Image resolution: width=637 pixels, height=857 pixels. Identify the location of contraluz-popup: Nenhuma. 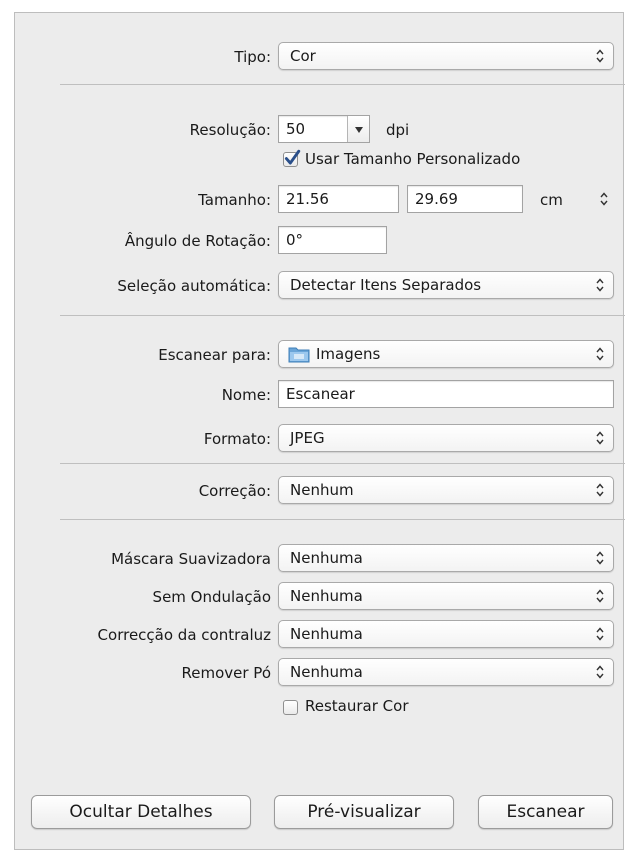
(446, 634).